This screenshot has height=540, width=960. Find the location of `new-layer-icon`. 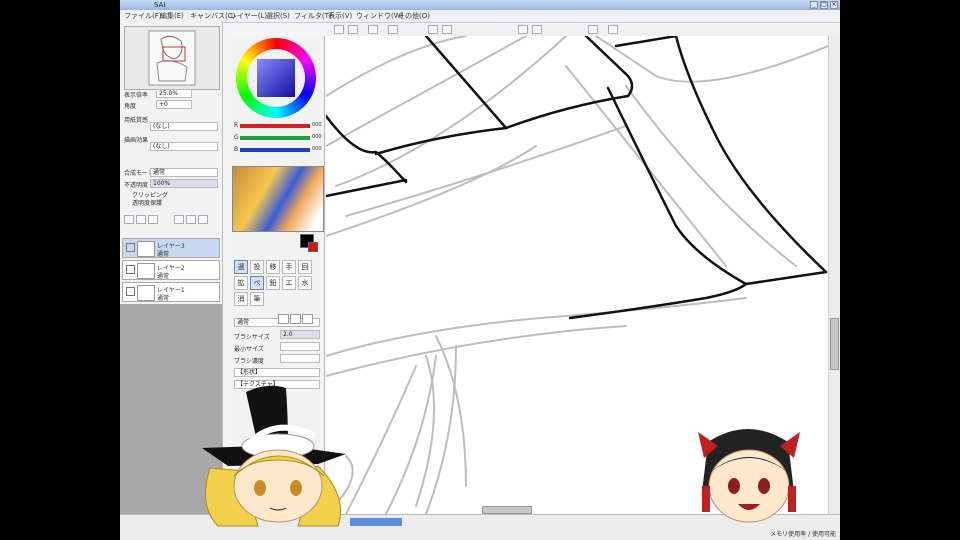

new-layer-icon is located at coordinates (129, 219).